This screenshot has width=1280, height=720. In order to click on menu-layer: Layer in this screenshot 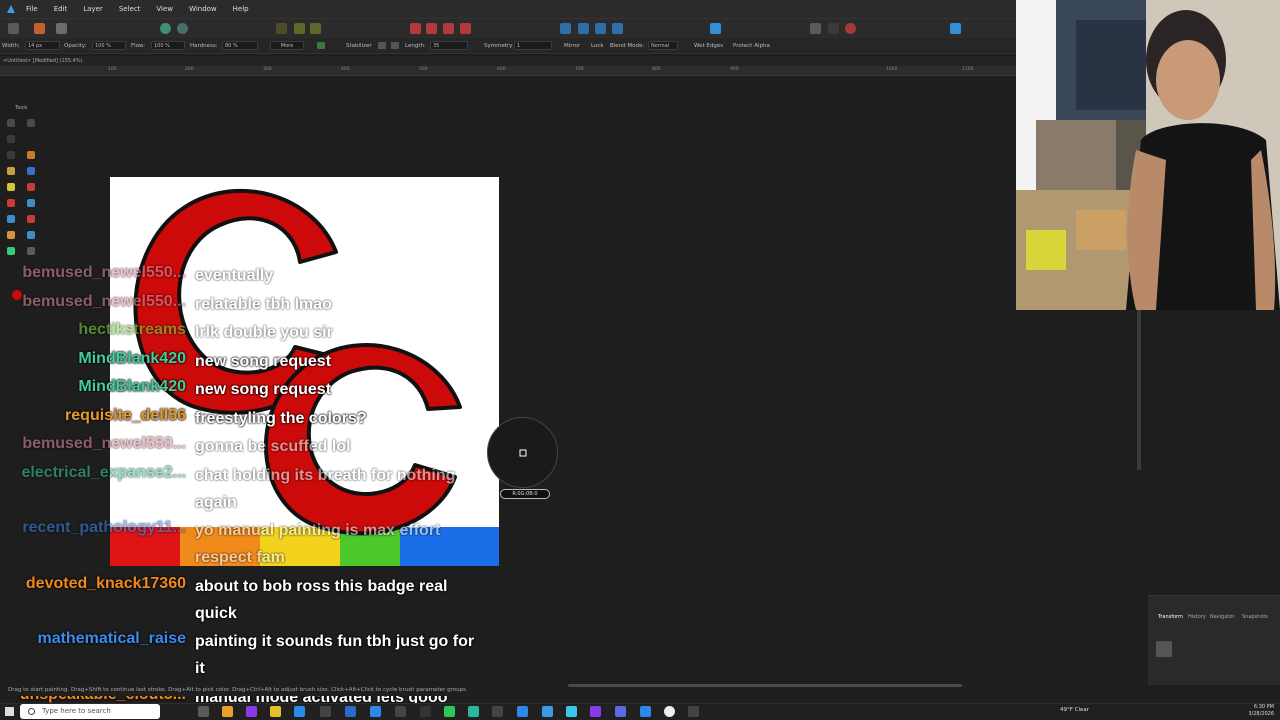, I will do `click(93, 9)`.